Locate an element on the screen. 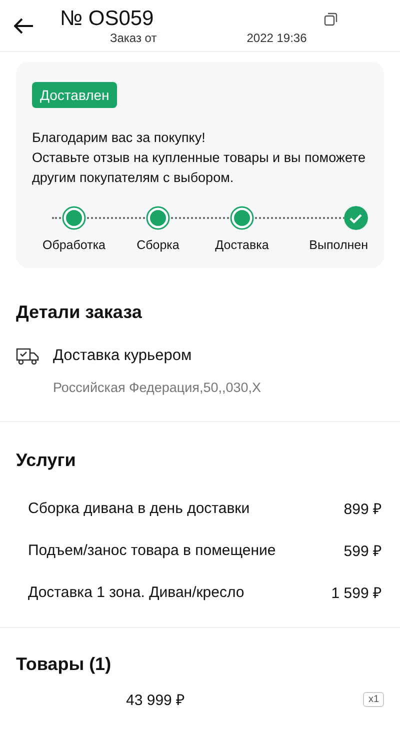  step-label: Выполнен is located at coordinates (338, 245).